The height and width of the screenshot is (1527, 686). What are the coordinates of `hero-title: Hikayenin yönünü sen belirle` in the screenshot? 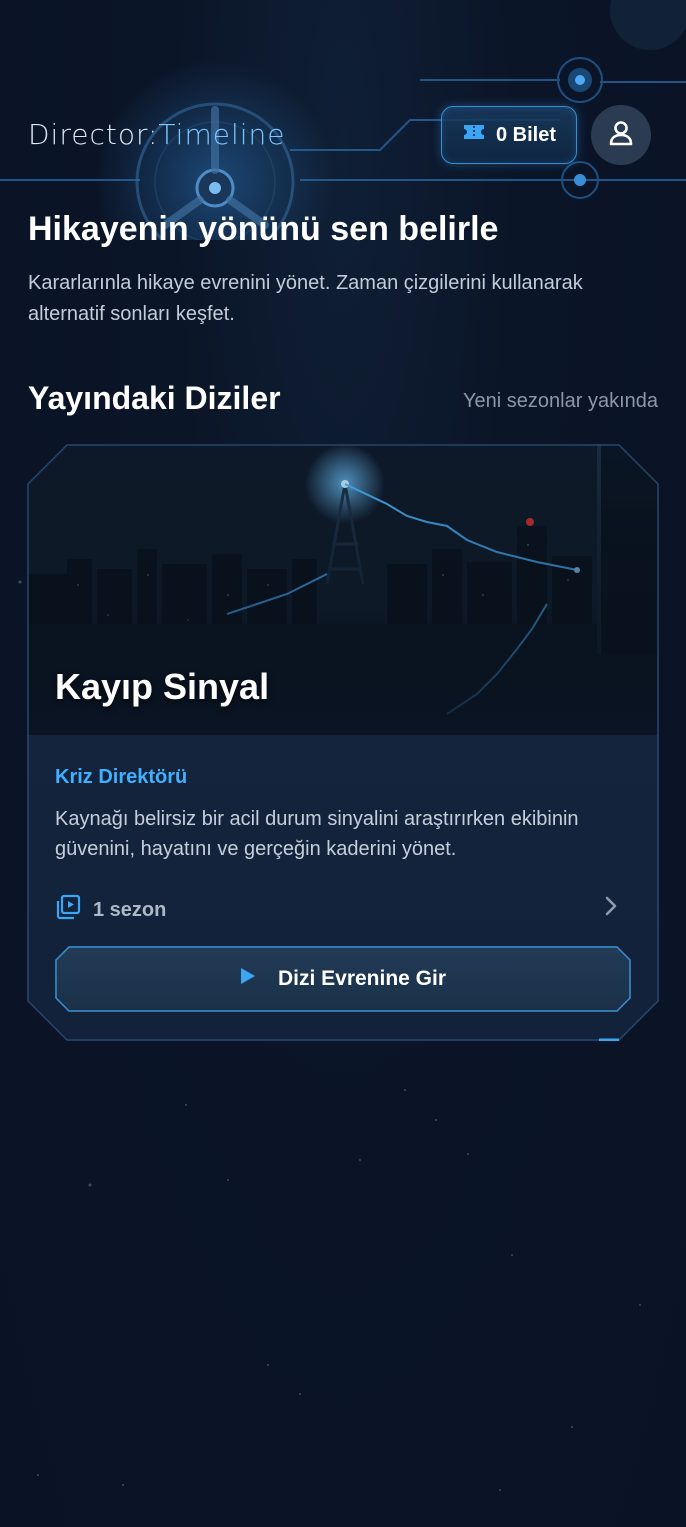 It's located at (263, 229).